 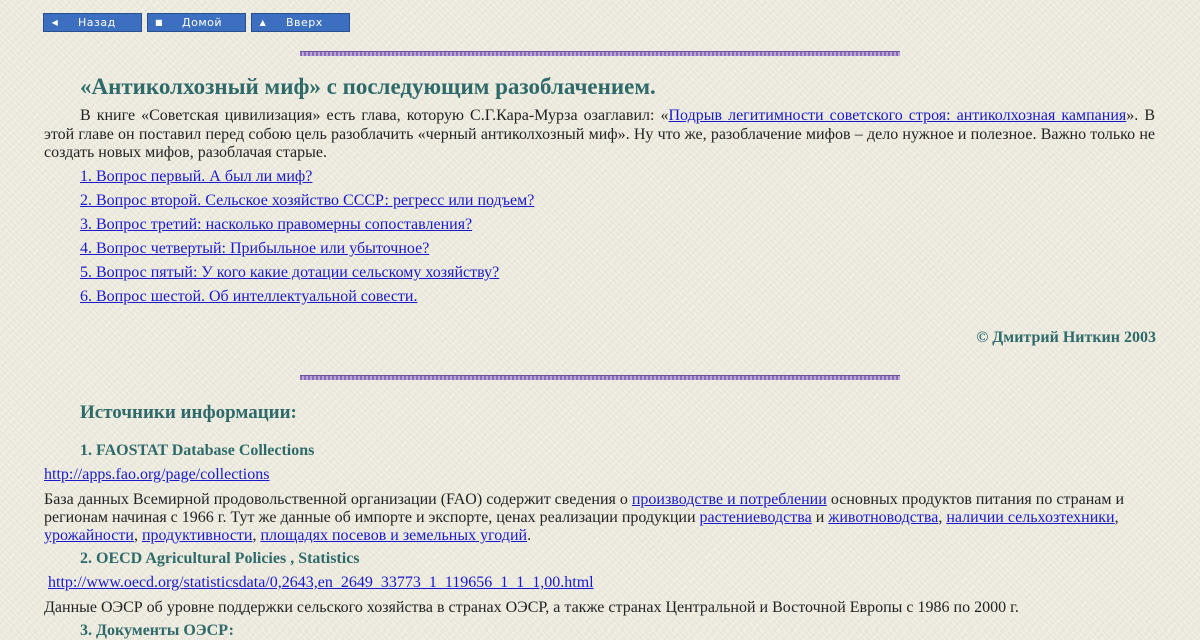 What do you see at coordinates (55, 22) in the screenshot?
I see `arrow-left-icon: ◀` at bounding box center [55, 22].